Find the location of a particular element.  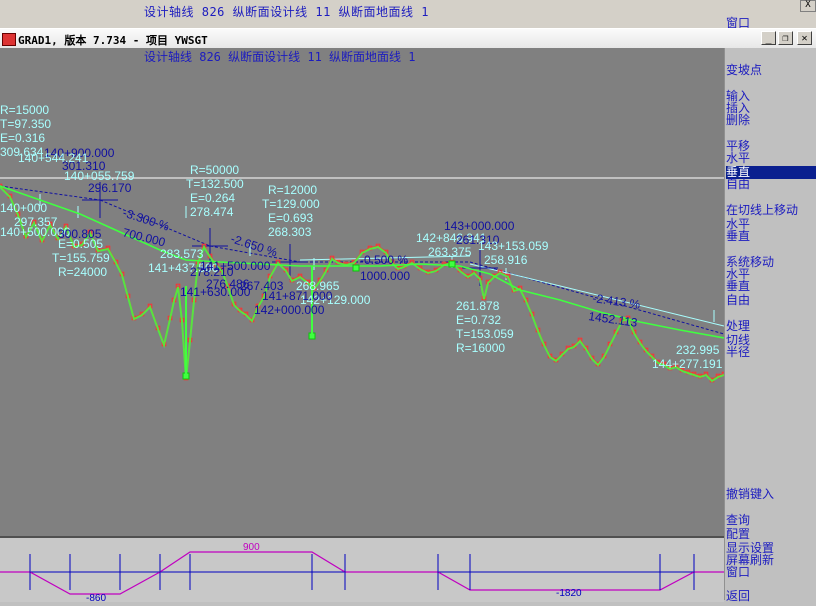

bot-dim-label-2: 900 is located at coordinates (251, 547).